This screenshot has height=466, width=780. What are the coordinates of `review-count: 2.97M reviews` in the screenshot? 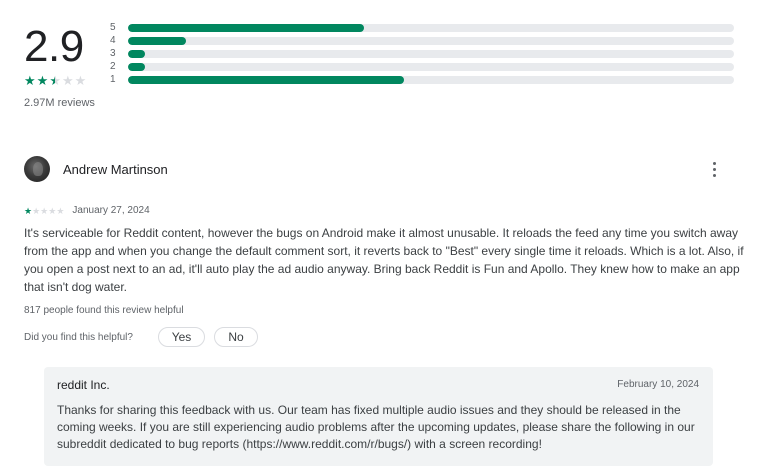 It's located at (59, 103).